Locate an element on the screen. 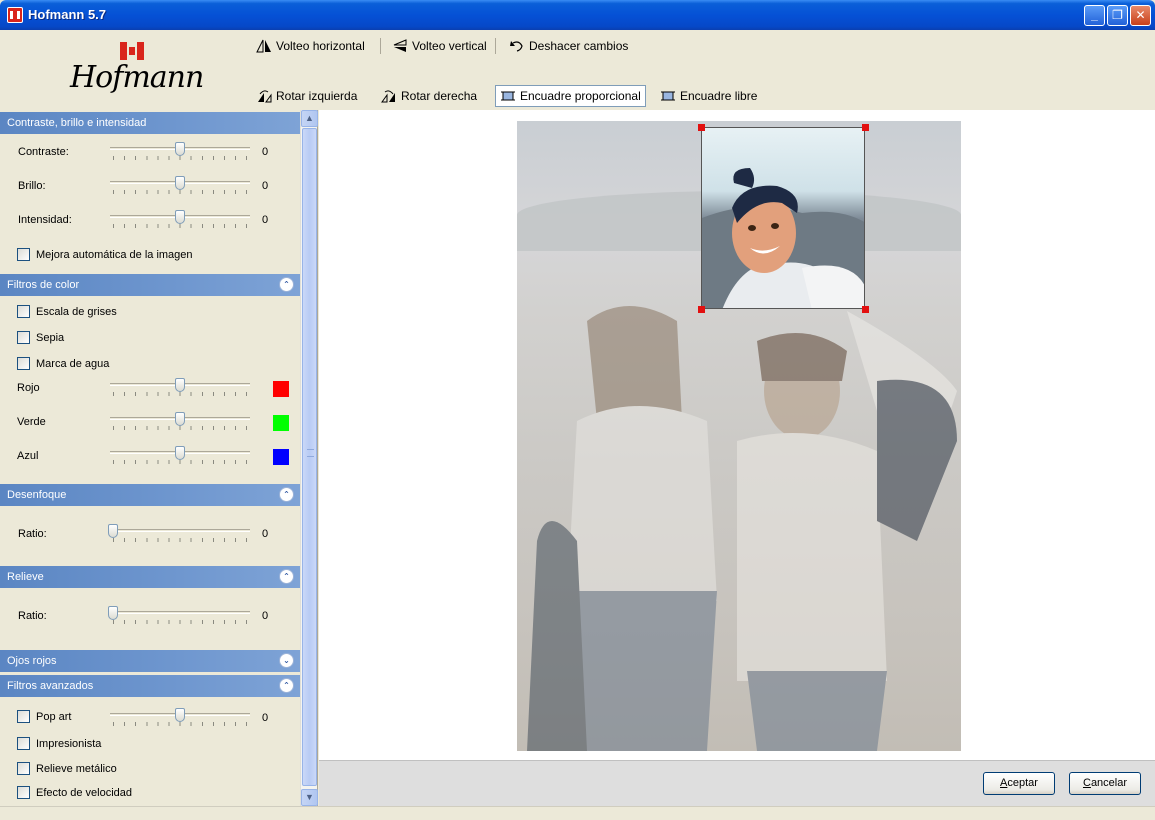 This screenshot has width=1155, height=820. contrast-slider is located at coordinates (180, 152).